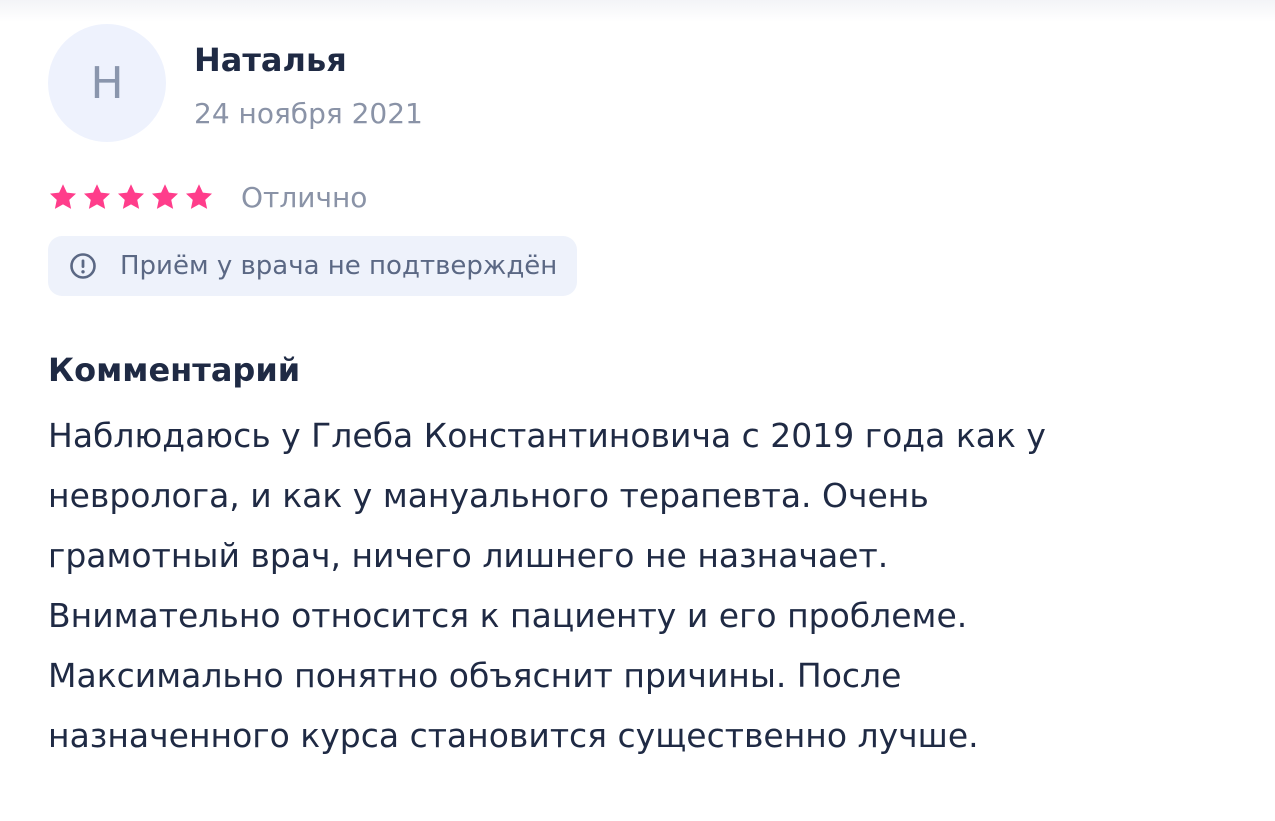  What do you see at coordinates (174, 370) in the screenshot?
I see `comment-title: Комментарий` at bounding box center [174, 370].